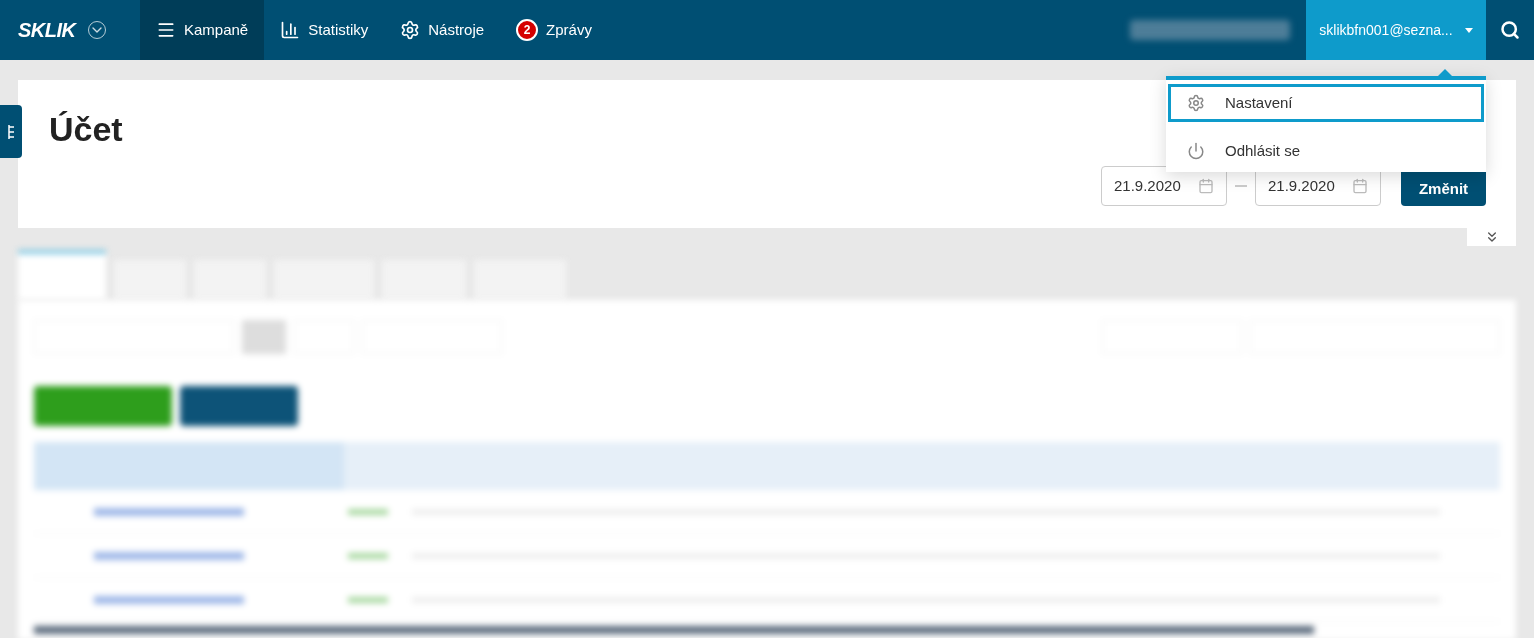  I want to click on caret-icon, so click(1468, 30).